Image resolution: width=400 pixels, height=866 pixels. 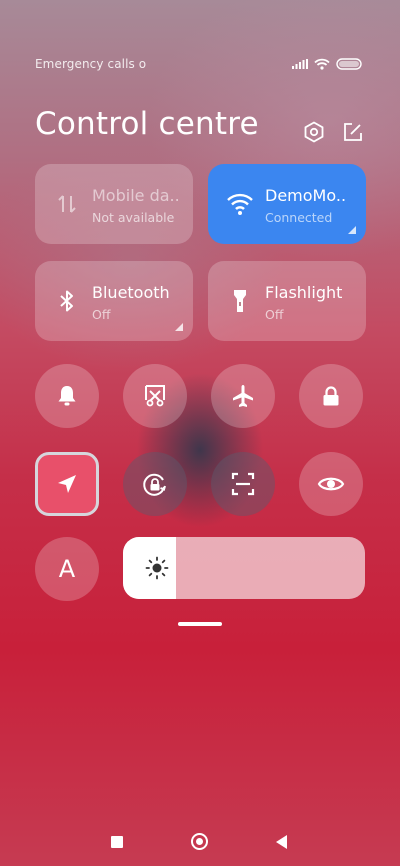 I want to click on auto-brightness-button: A, so click(x=67, y=569).